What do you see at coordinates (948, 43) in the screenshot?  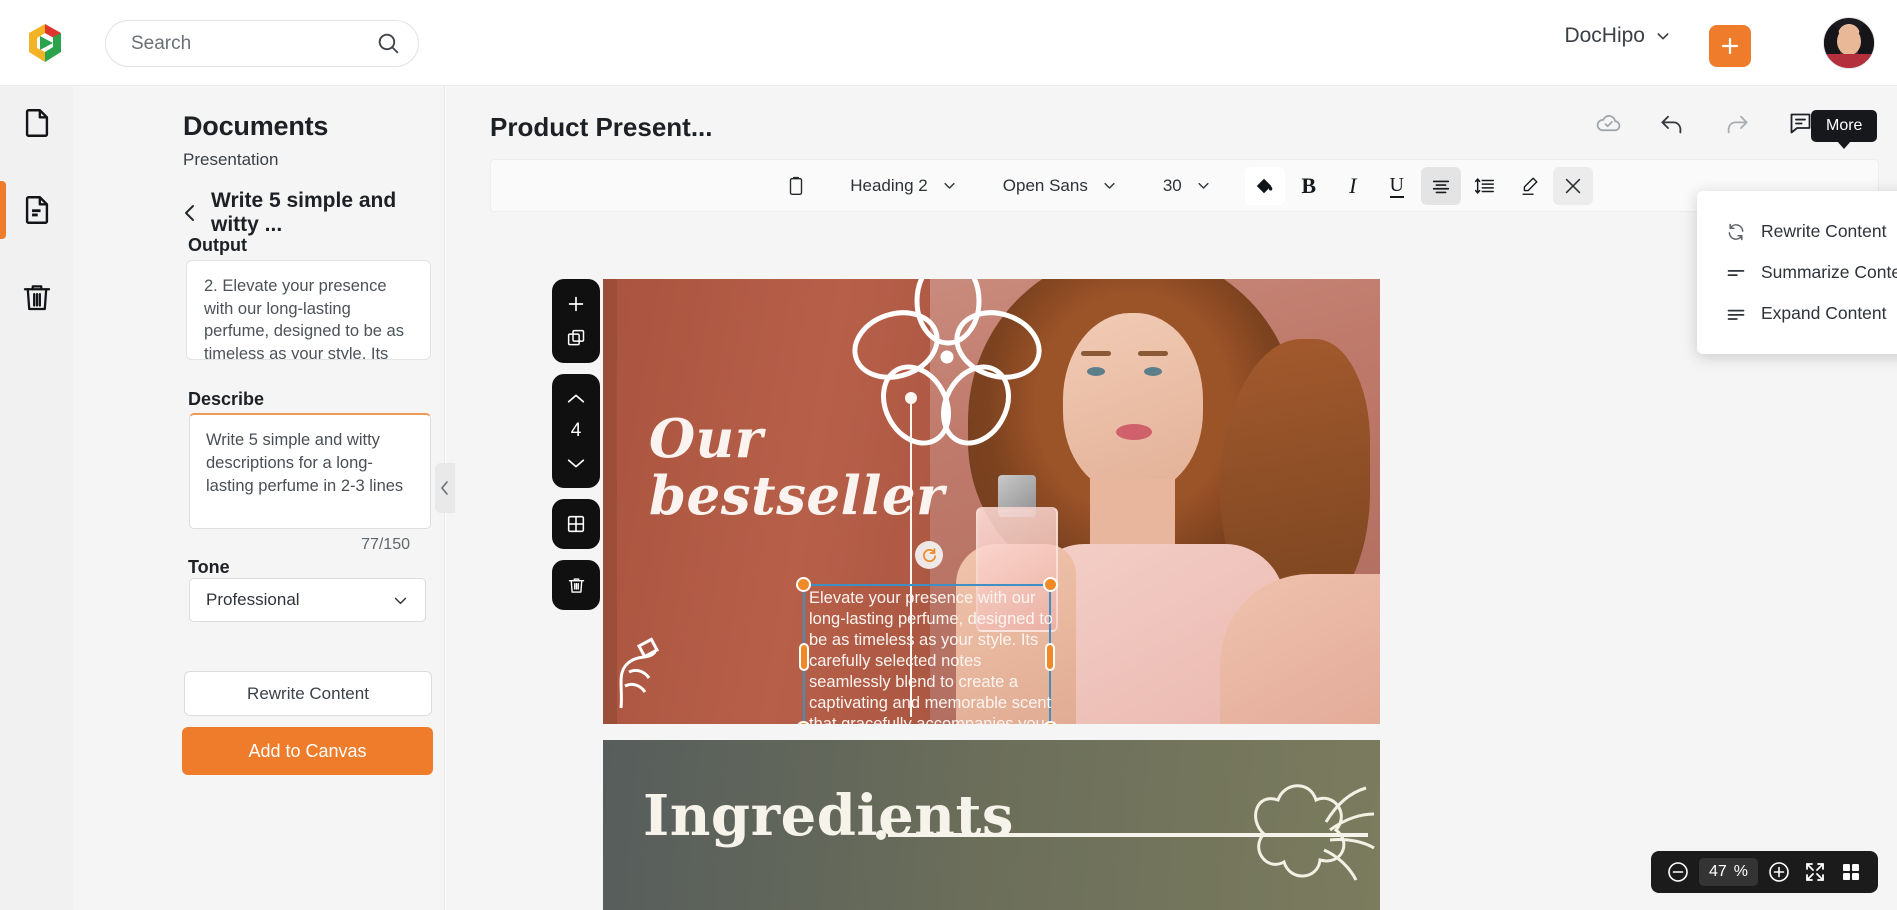 I see `top-bar: DocHipo` at bounding box center [948, 43].